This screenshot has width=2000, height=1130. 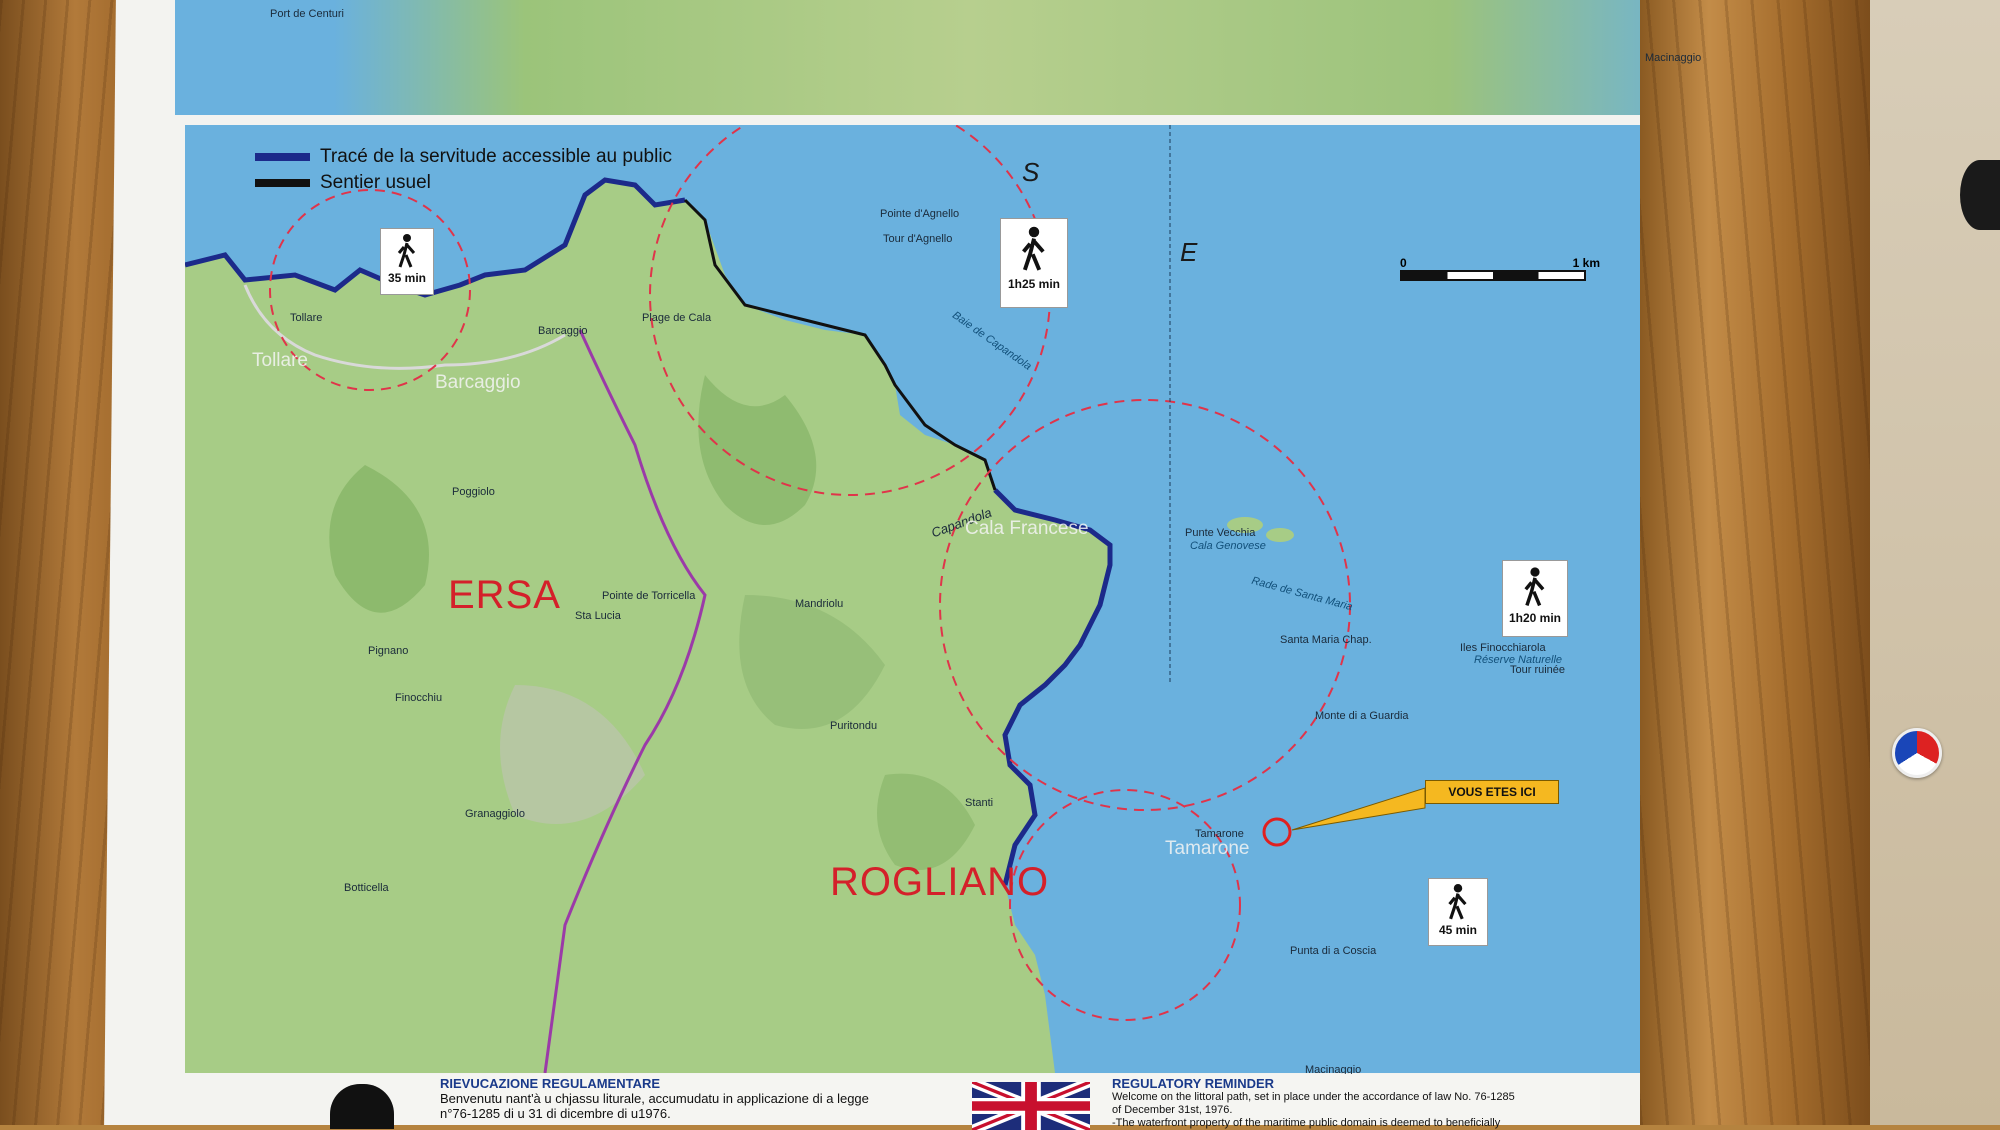 What do you see at coordinates (1358, 809) in the screenshot?
I see `you-are-here-pointer` at bounding box center [1358, 809].